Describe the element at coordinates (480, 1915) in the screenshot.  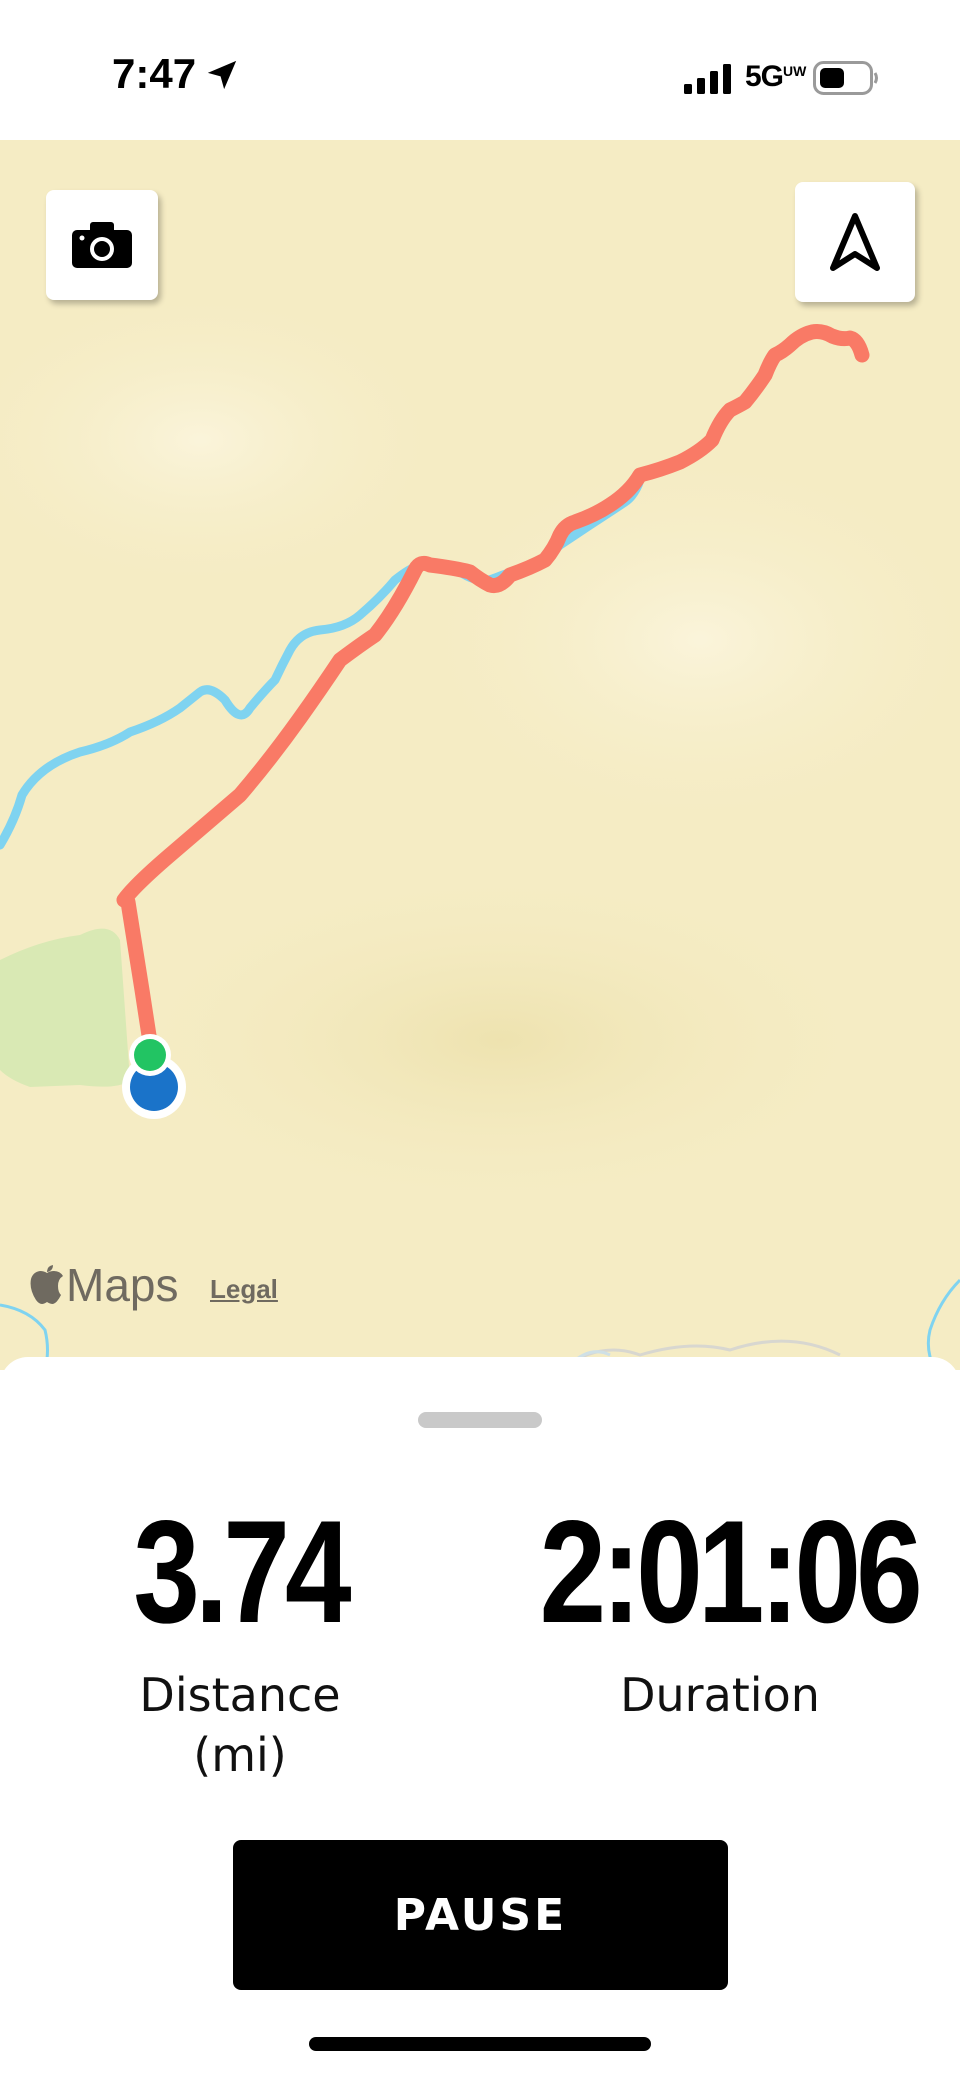
I see `pause-button: PAUSE` at that location.